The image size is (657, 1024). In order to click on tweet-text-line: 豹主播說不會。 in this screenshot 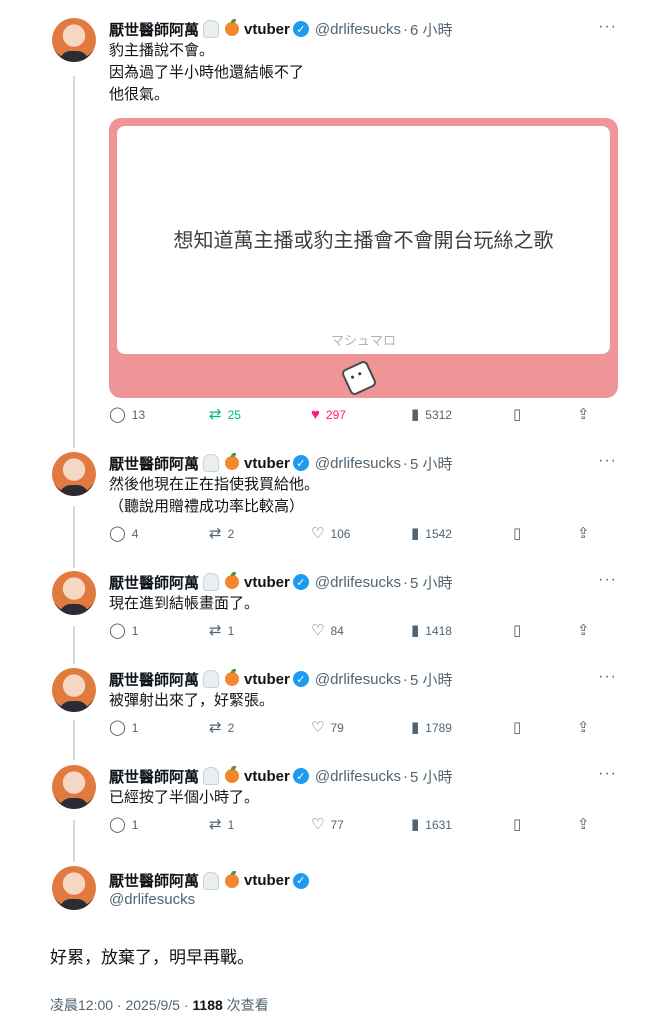, I will do `click(162, 50)`.